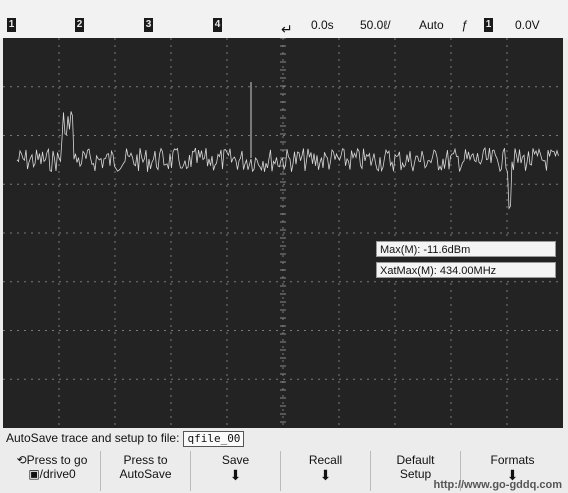 This screenshot has height=493, width=568. I want to click on time-scale: 50.0ℓ/, so click(375, 25).